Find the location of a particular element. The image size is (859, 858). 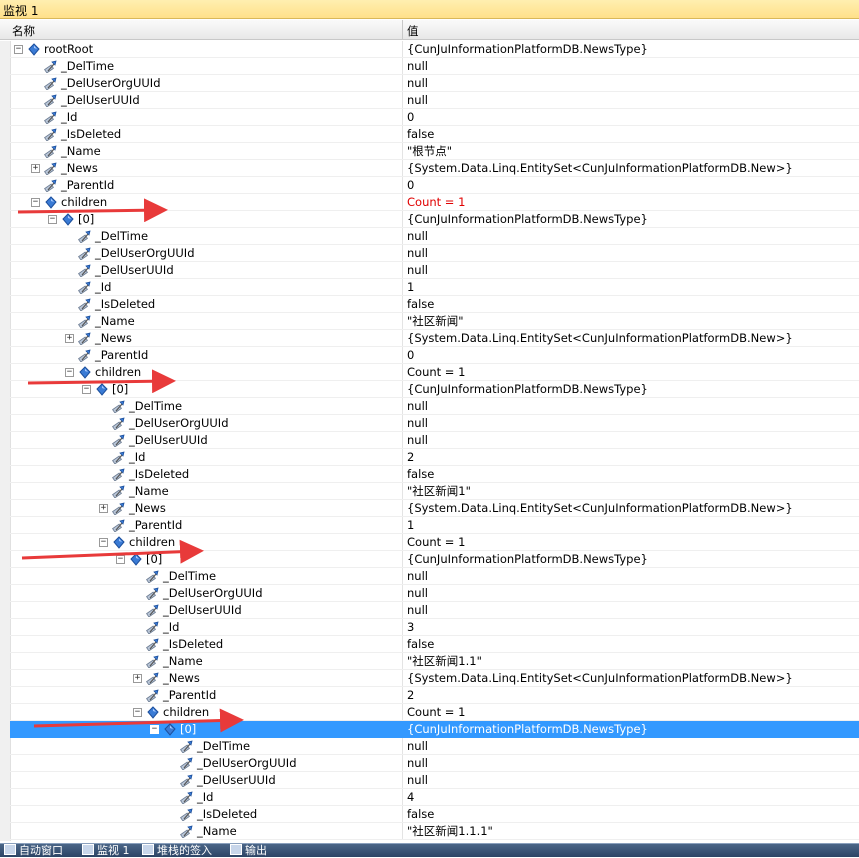

tree-row: _ParentId 0 is located at coordinates (434, 185).